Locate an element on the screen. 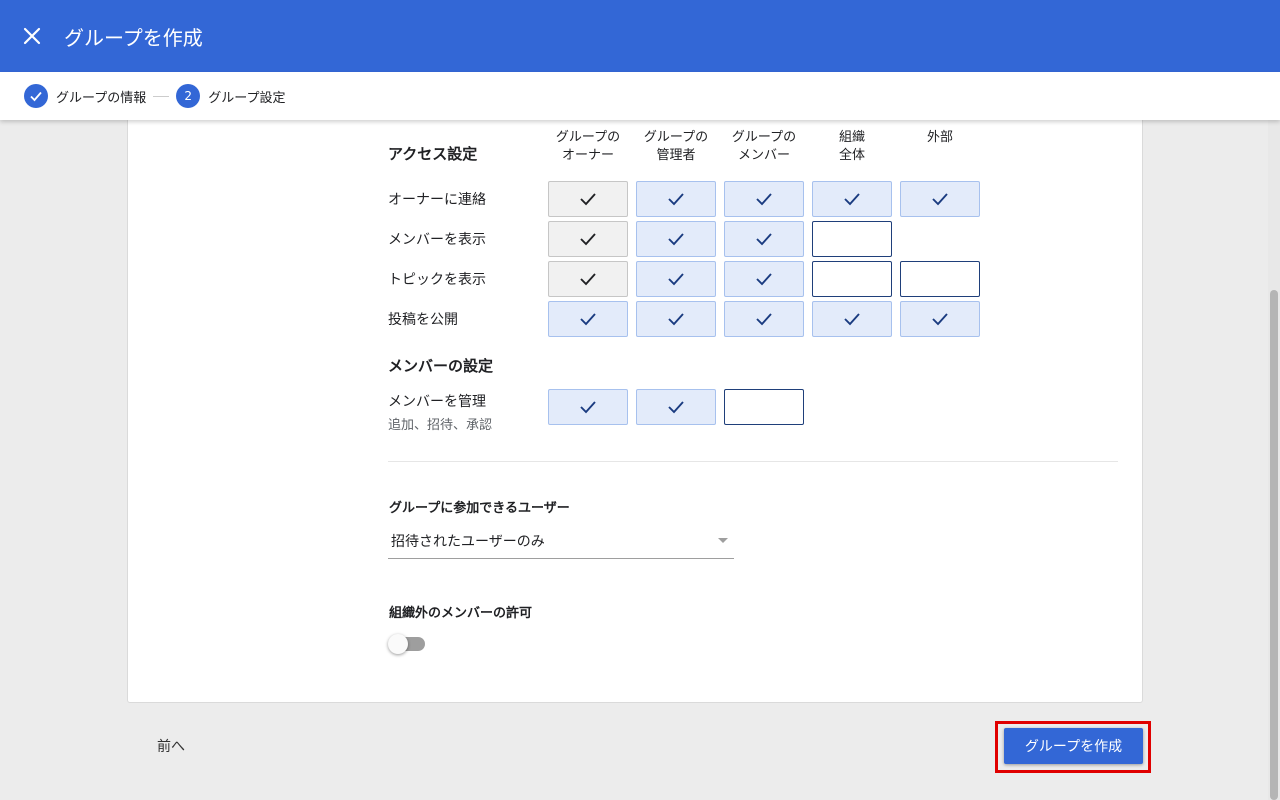 Image resolution: width=1280 pixels, height=800 pixels. step-group-settings: 2 グループ設定 is located at coordinates (230, 96).